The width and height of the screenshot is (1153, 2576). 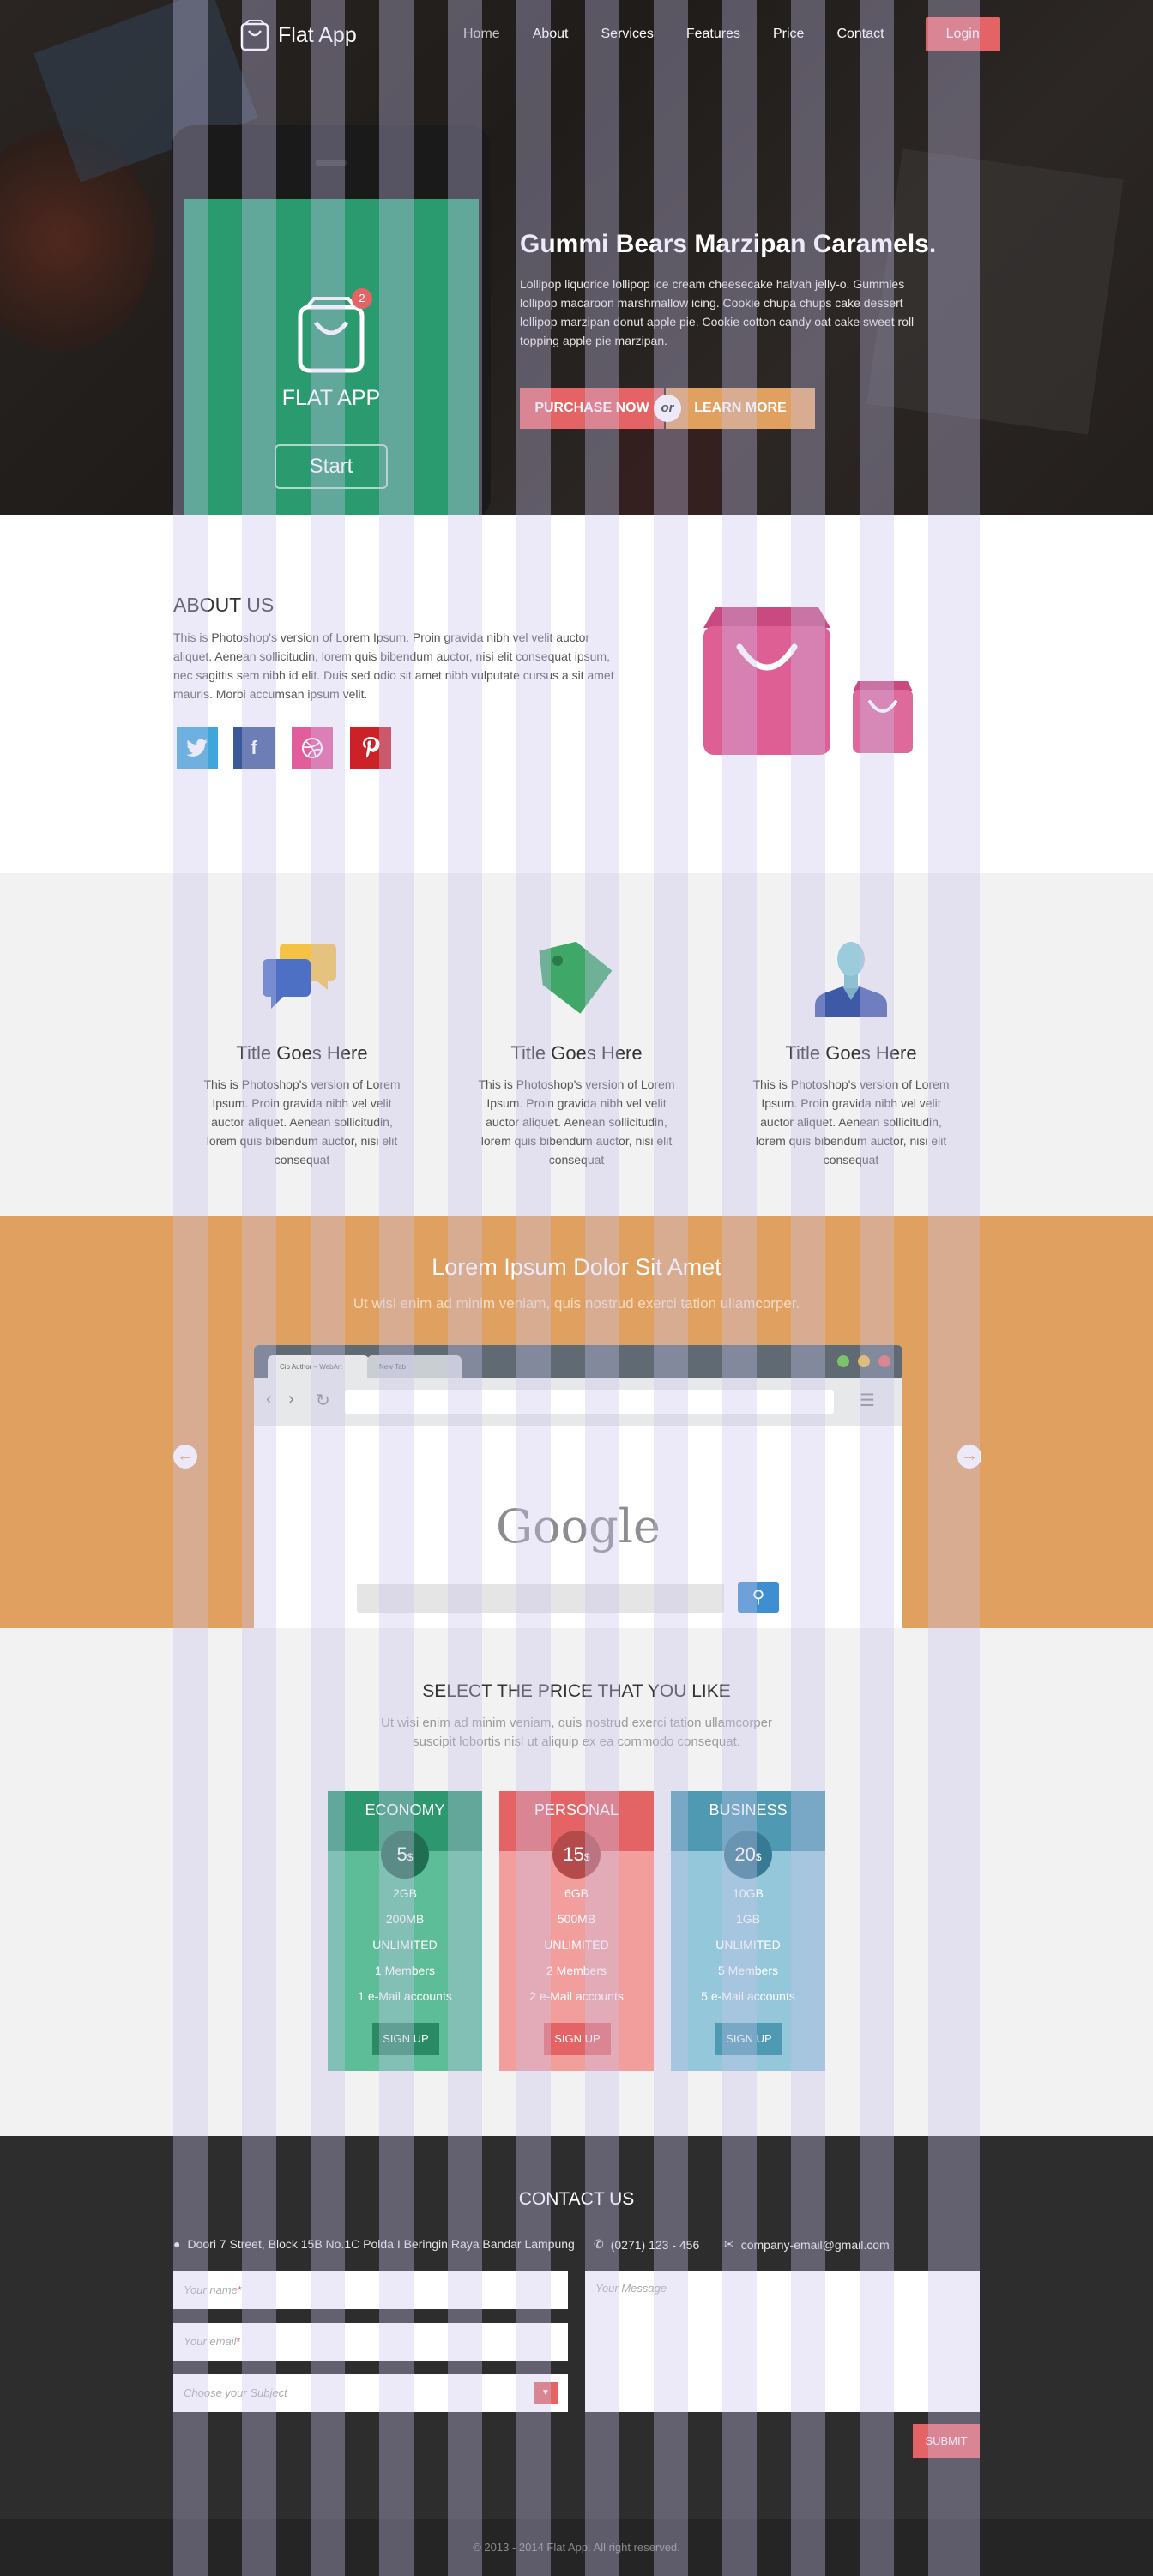 I want to click on user-icon, so click(x=851, y=979).